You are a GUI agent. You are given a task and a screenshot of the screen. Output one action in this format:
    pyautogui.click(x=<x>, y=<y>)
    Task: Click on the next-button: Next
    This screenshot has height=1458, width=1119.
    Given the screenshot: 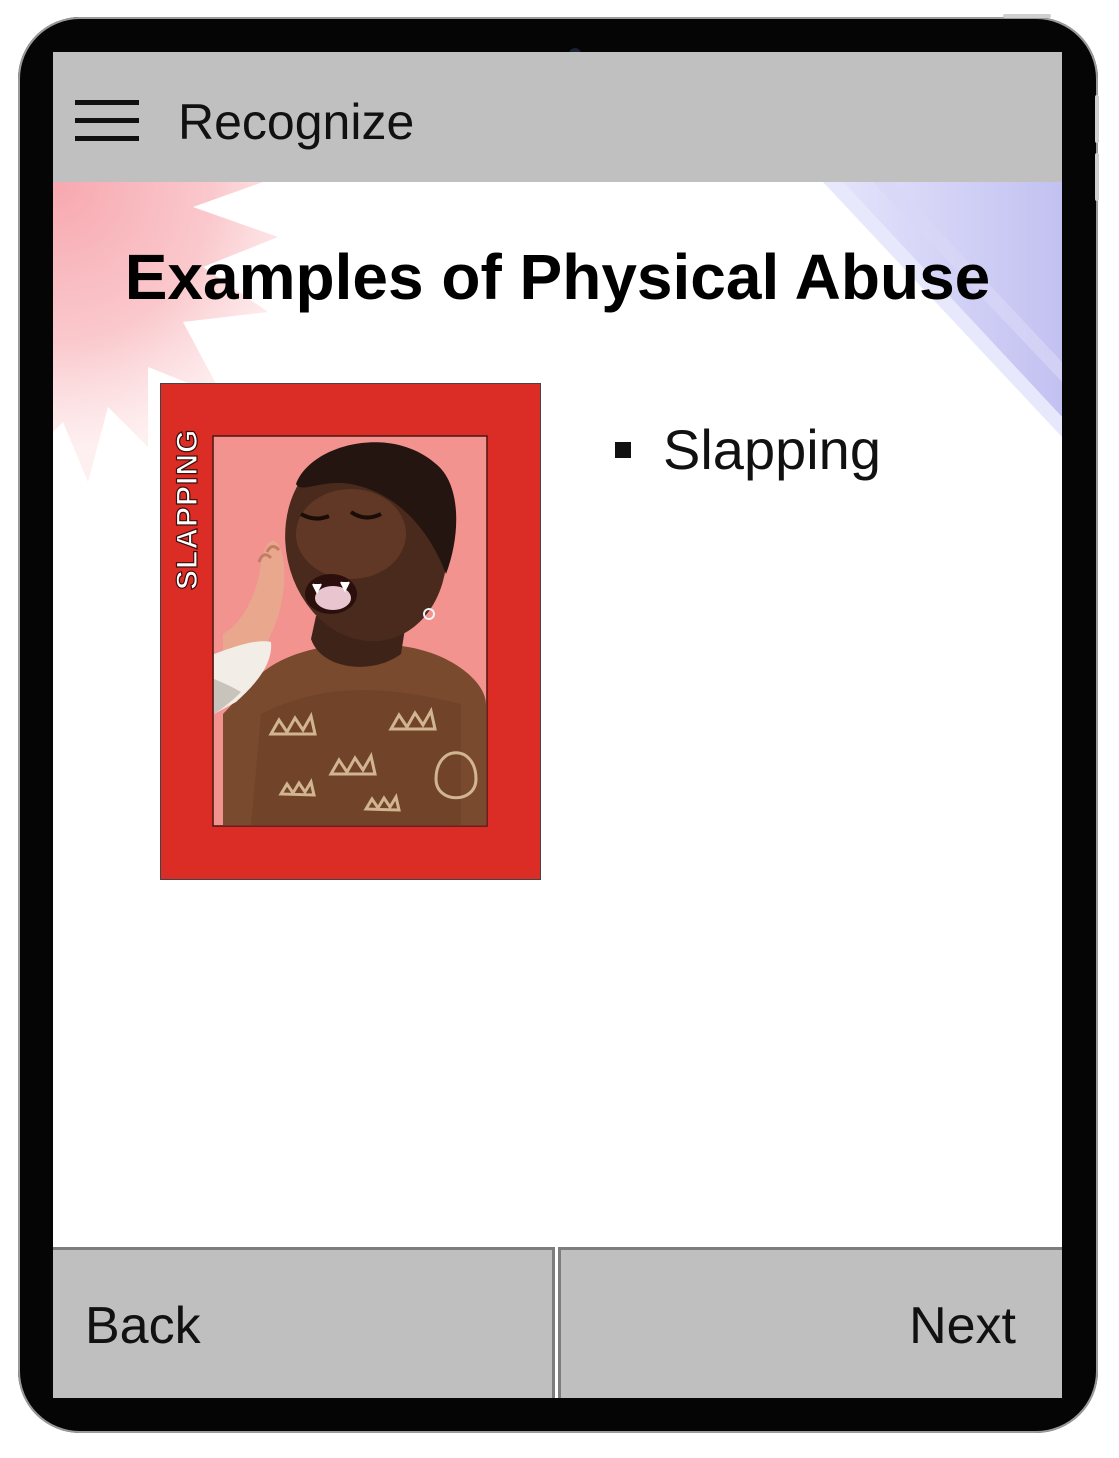 What is the action you would take?
    pyautogui.click(x=810, y=1322)
    